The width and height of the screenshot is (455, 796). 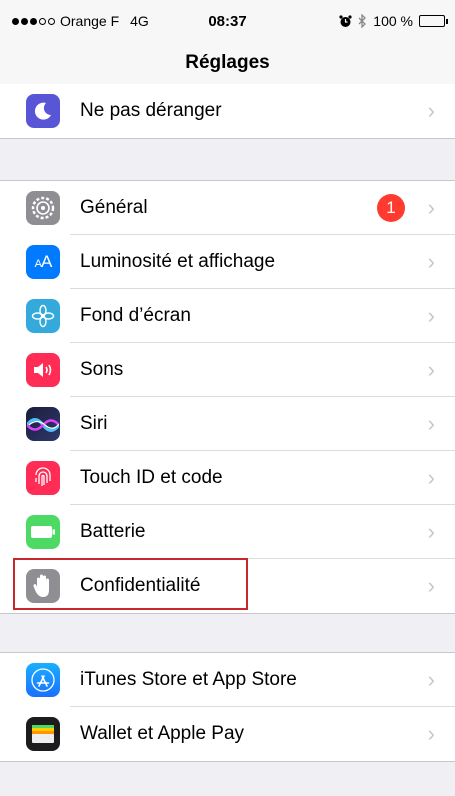 What do you see at coordinates (43, 478) in the screenshot?
I see `fingerprint-icon` at bounding box center [43, 478].